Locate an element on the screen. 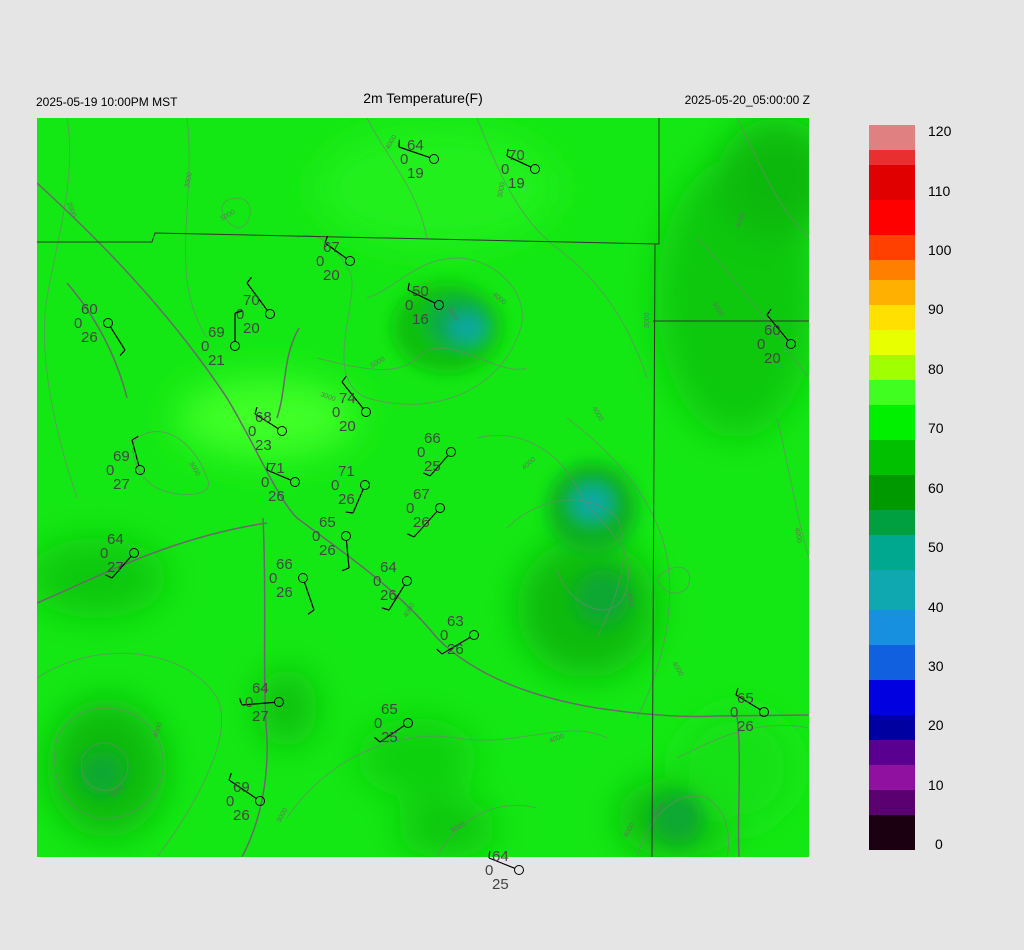 Image resolution: width=1024 pixels, height=950 pixels. station-temperature: 65 is located at coordinates (745, 698).